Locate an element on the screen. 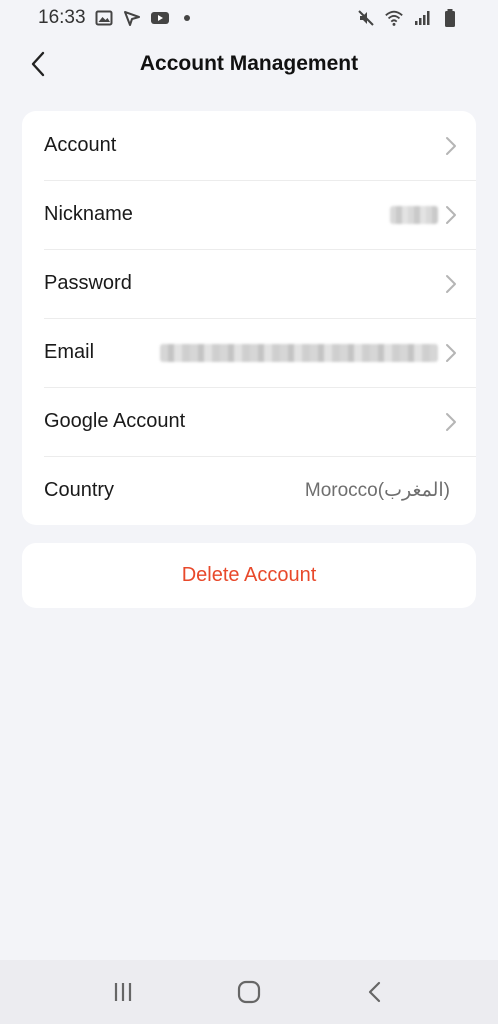  row-label: Password is located at coordinates (88, 283).